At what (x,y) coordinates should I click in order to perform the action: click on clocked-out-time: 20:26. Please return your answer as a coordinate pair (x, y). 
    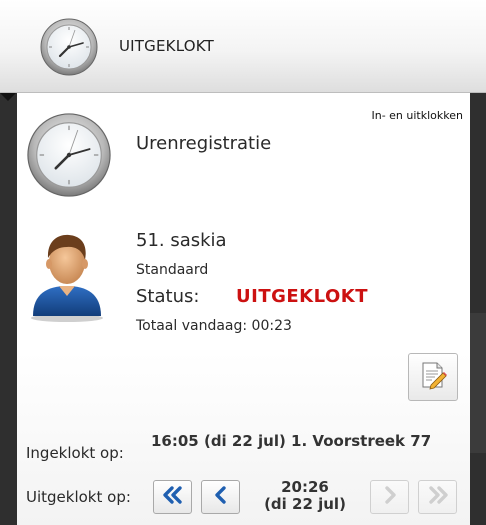
    Looking at the image, I should click on (305, 487).